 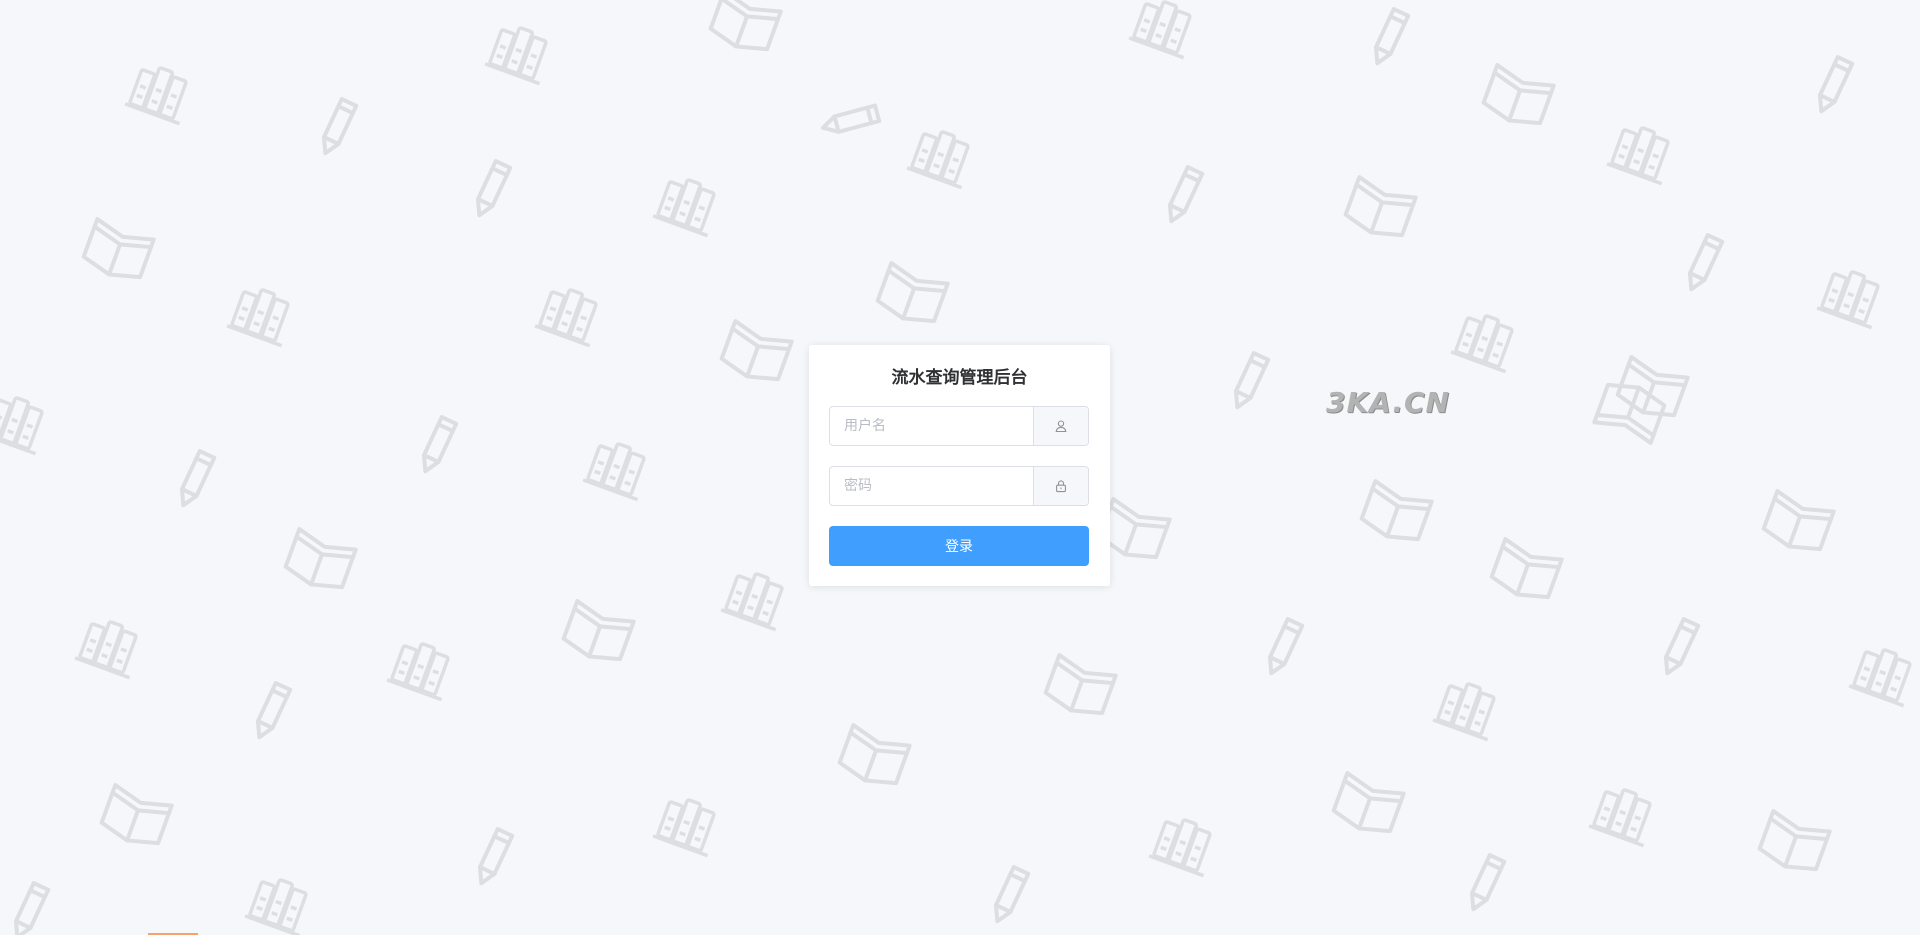 What do you see at coordinates (1388, 402) in the screenshot?
I see `watermark-logo: 3KA.CN` at bounding box center [1388, 402].